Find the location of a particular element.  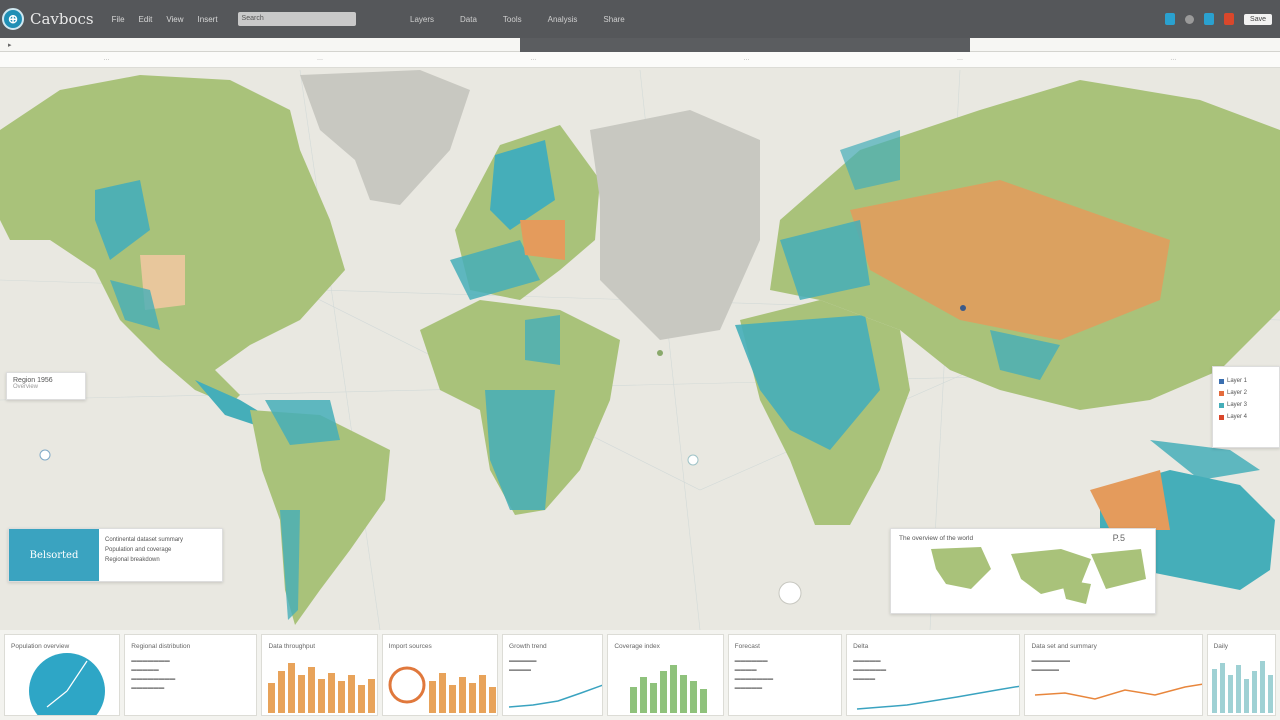

legend-item: Layer 3 is located at coordinates (1246, 405).